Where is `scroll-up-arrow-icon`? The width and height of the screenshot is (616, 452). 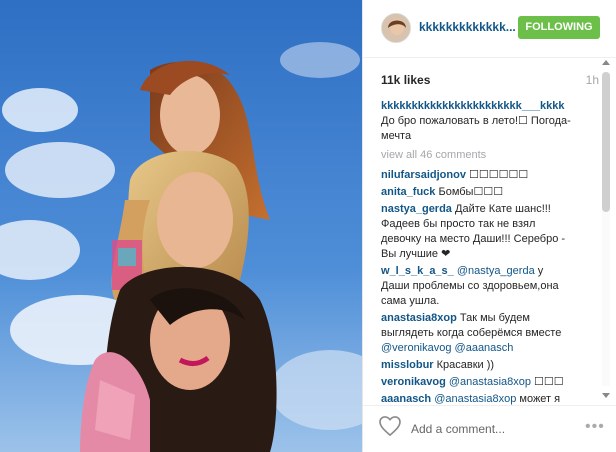 scroll-up-arrow-icon is located at coordinates (606, 62).